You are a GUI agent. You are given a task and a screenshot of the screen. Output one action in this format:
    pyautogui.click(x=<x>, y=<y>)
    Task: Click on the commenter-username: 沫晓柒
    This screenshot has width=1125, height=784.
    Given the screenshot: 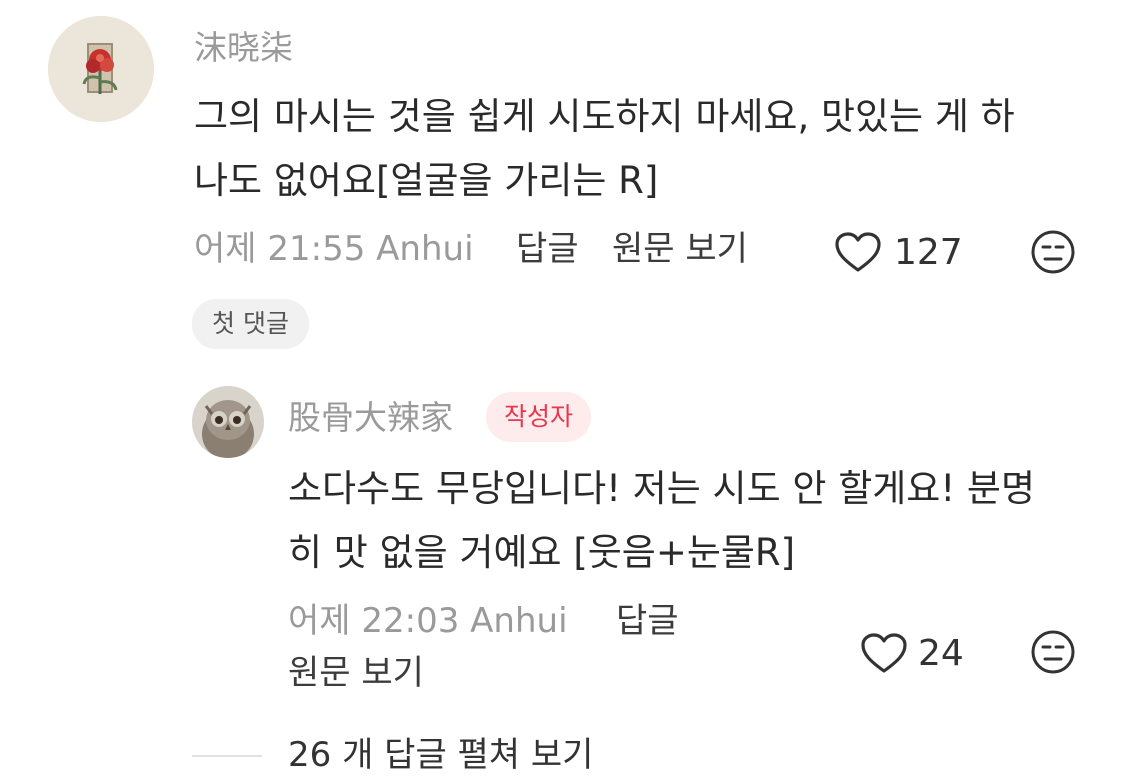 What is the action you would take?
    pyautogui.click(x=243, y=48)
    